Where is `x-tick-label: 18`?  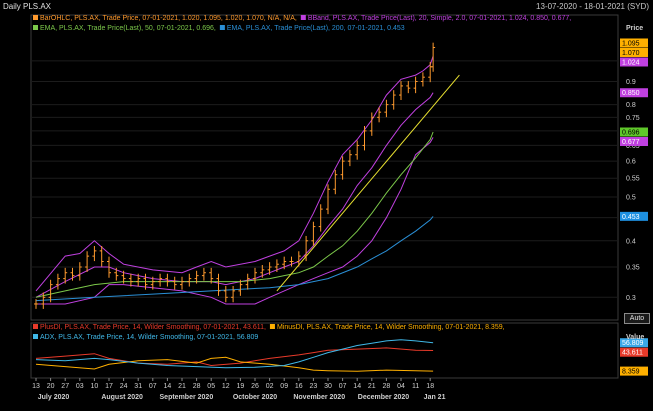 x-tick-label: 18 is located at coordinates (430, 386).